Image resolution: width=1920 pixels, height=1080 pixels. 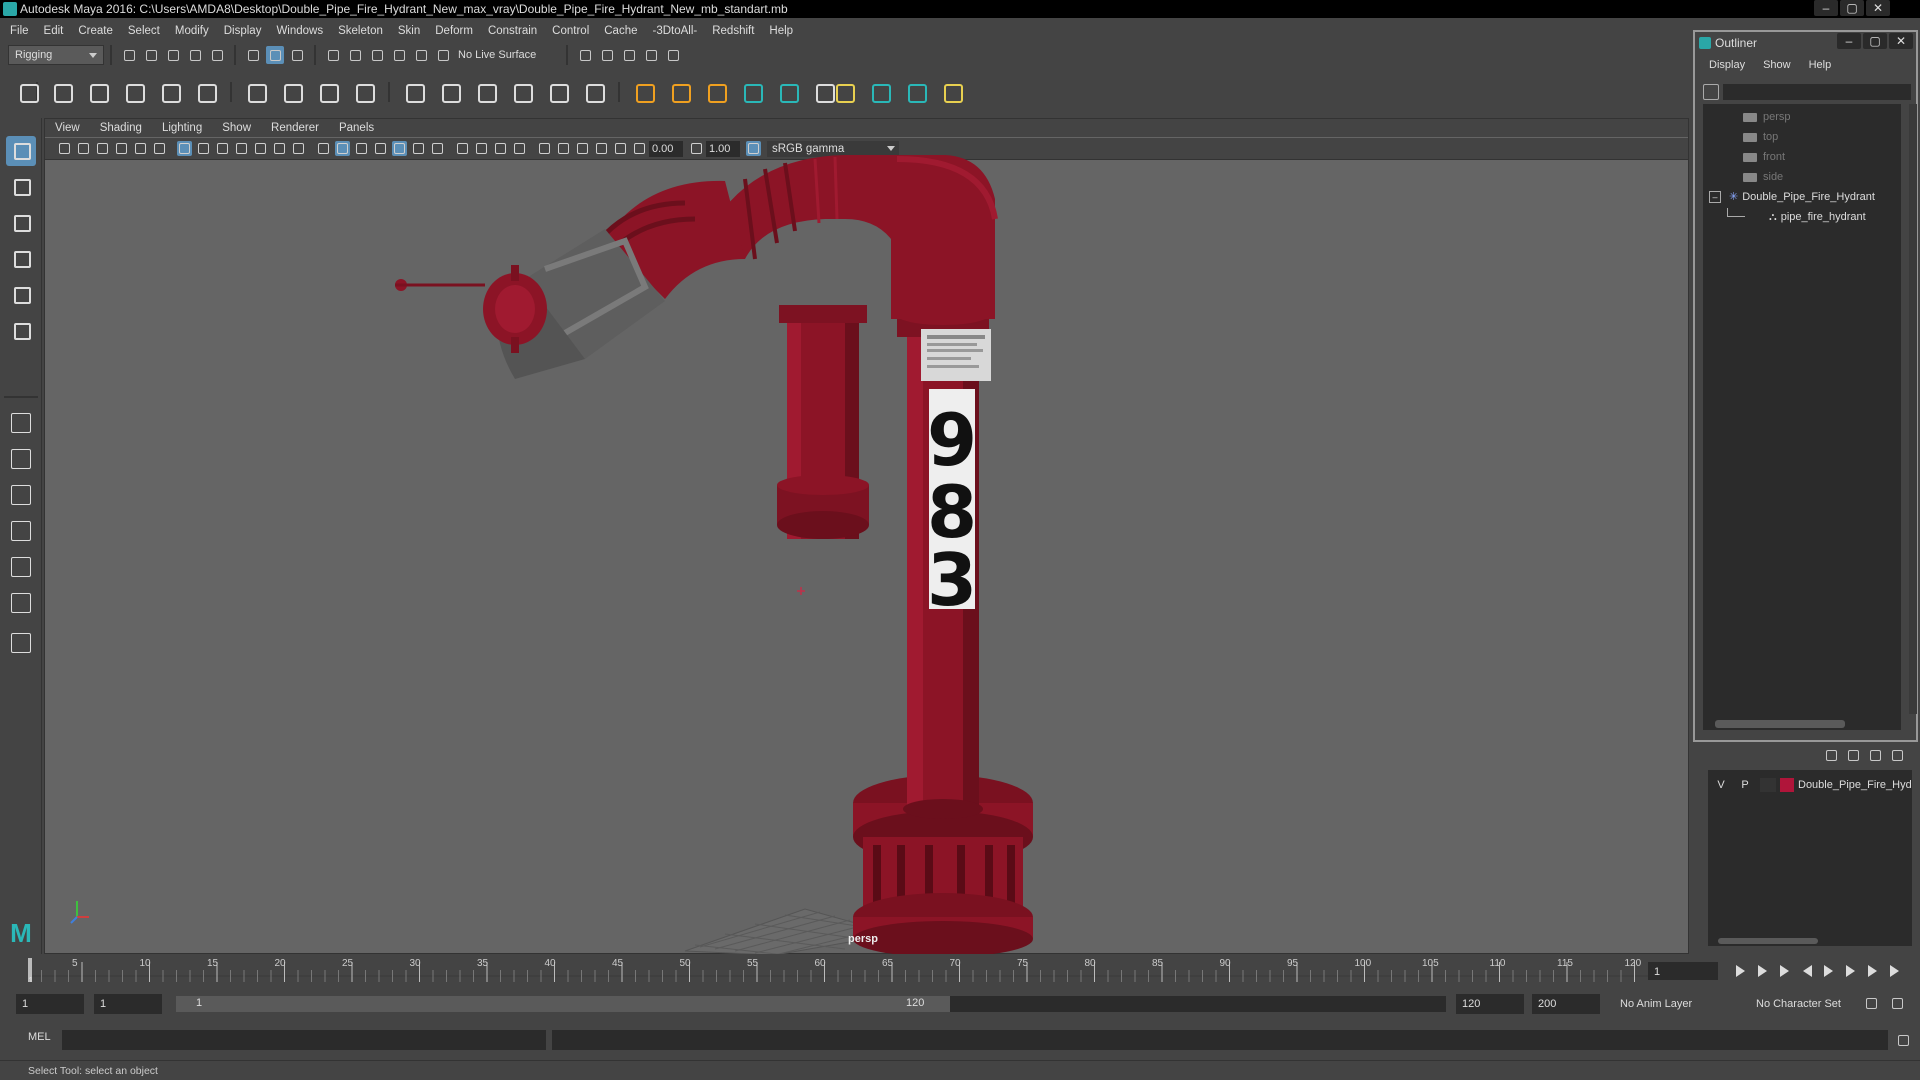 I want to click on menu-skeleton: Skeleton, so click(x=360, y=31).